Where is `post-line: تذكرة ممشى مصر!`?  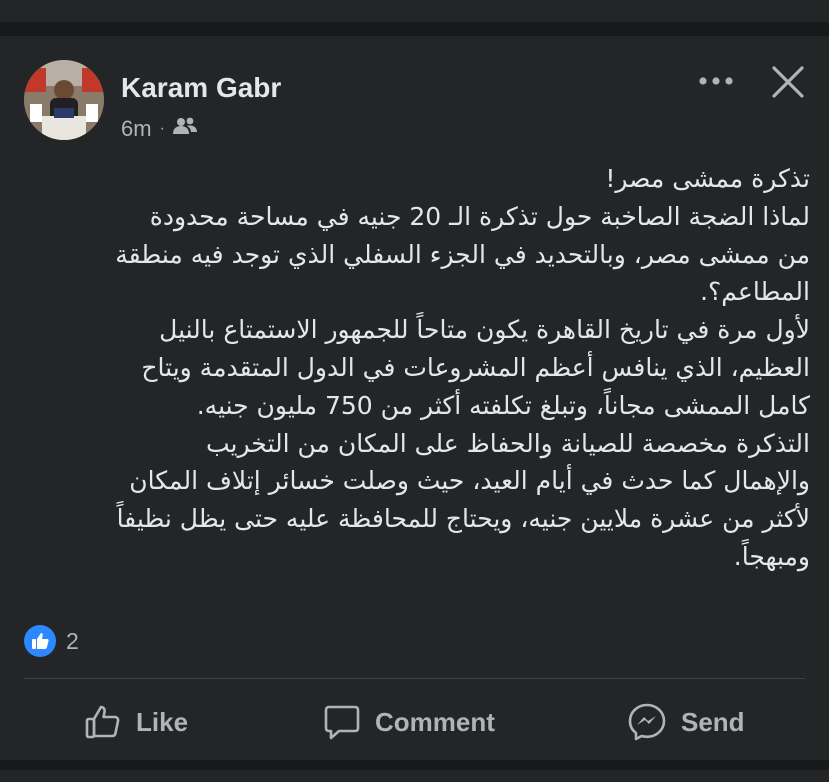 post-line: تذكرة ممشى مصر! is located at coordinates (707, 178).